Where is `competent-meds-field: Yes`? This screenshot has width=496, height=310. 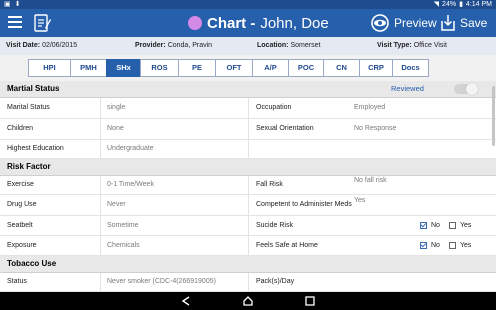
competent-meds-field: Yes is located at coordinates (359, 201).